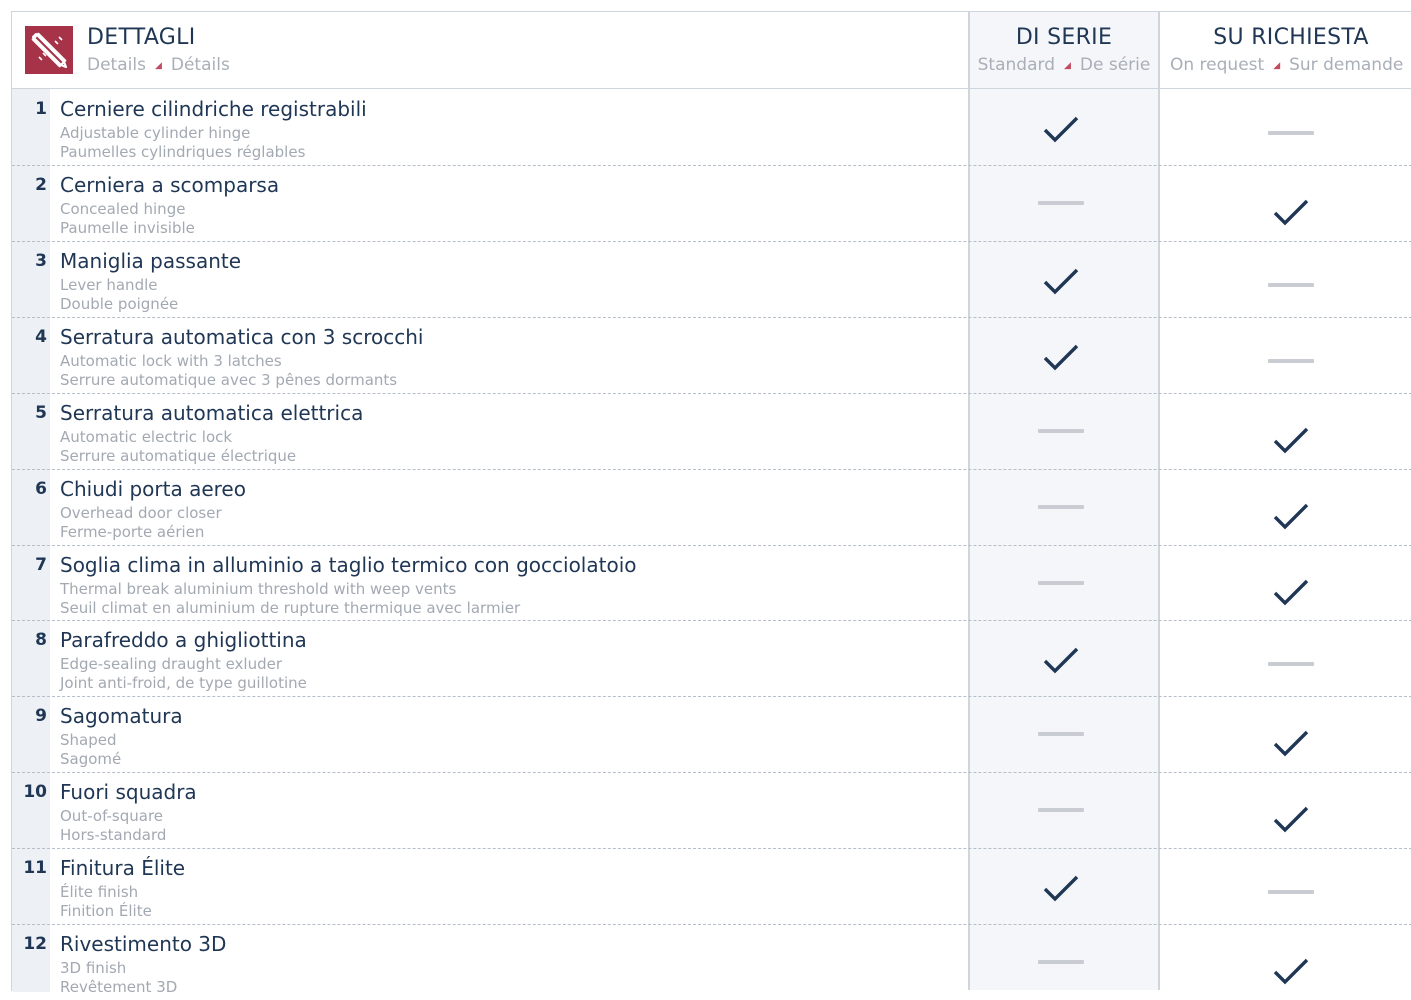  Describe the element at coordinates (153, 489) in the screenshot. I see `item-name-it: Chiudi porta aereo` at that location.